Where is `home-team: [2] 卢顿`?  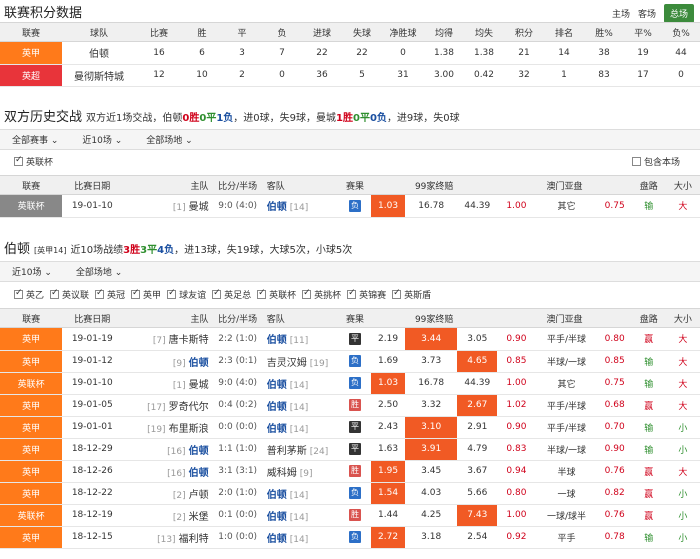 home-team: [2] 卢顿 is located at coordinates (165, 493).